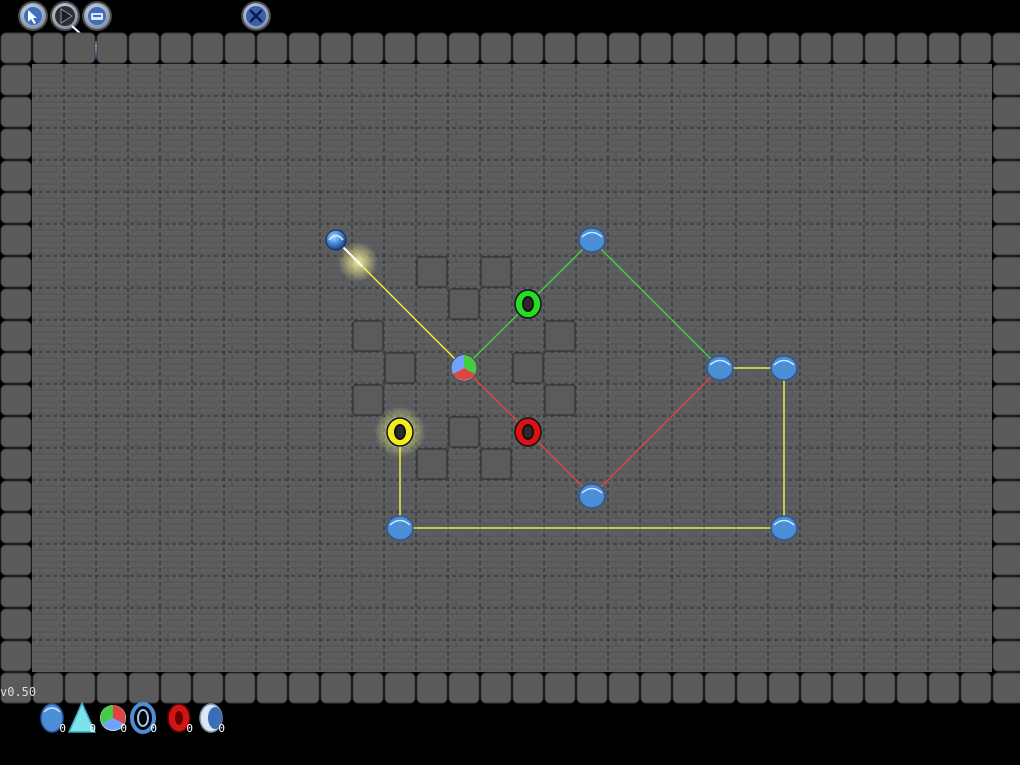 The image size is (1020, 765). Describe the element at coordinates (256, 16) in the screenshot. I see `close-button` at that location.